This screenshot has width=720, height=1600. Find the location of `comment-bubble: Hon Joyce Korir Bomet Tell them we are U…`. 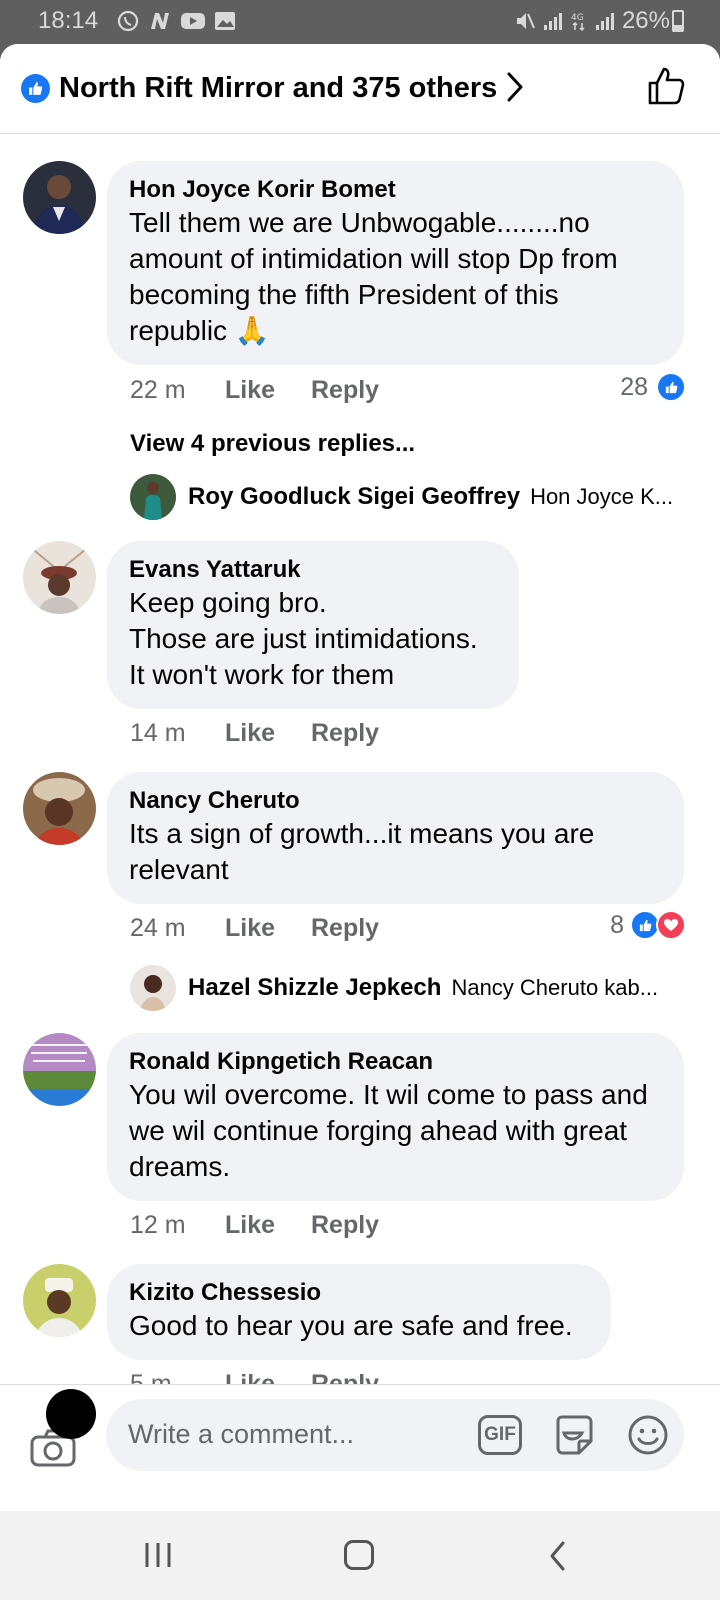

comment-bubble: Hon Joyce Korir Bomet Tell them we are U… is located at coordinates (395, 263).